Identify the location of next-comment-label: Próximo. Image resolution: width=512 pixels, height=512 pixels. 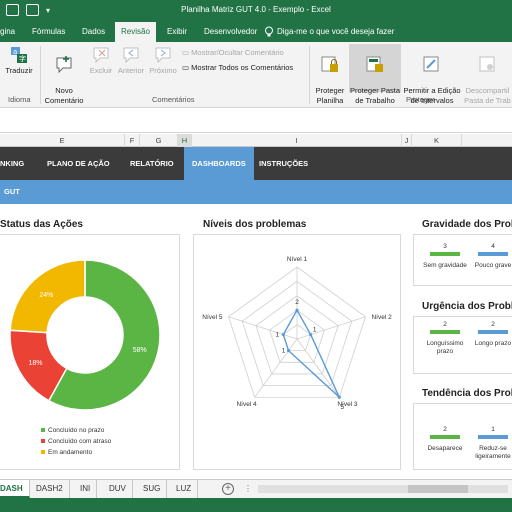
(163, 70).